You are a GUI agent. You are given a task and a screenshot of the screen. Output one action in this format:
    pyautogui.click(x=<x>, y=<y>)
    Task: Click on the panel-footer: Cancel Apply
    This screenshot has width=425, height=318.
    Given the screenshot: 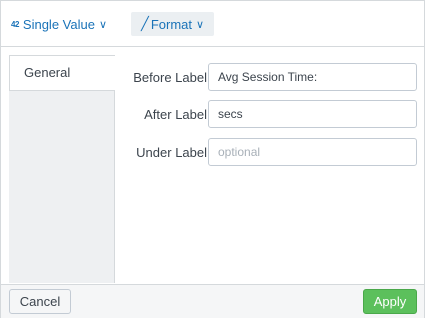 What is the action you would take?
    pyautogui.click(x=212, y=301)
    